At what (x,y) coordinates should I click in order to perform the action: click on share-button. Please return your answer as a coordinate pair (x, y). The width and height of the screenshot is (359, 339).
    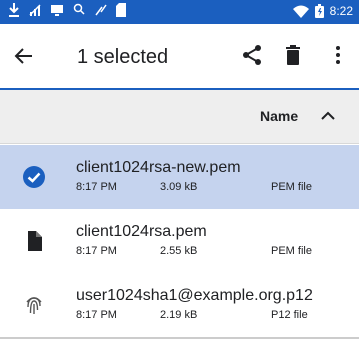
    Looking at the image, I should click on (252, 55).